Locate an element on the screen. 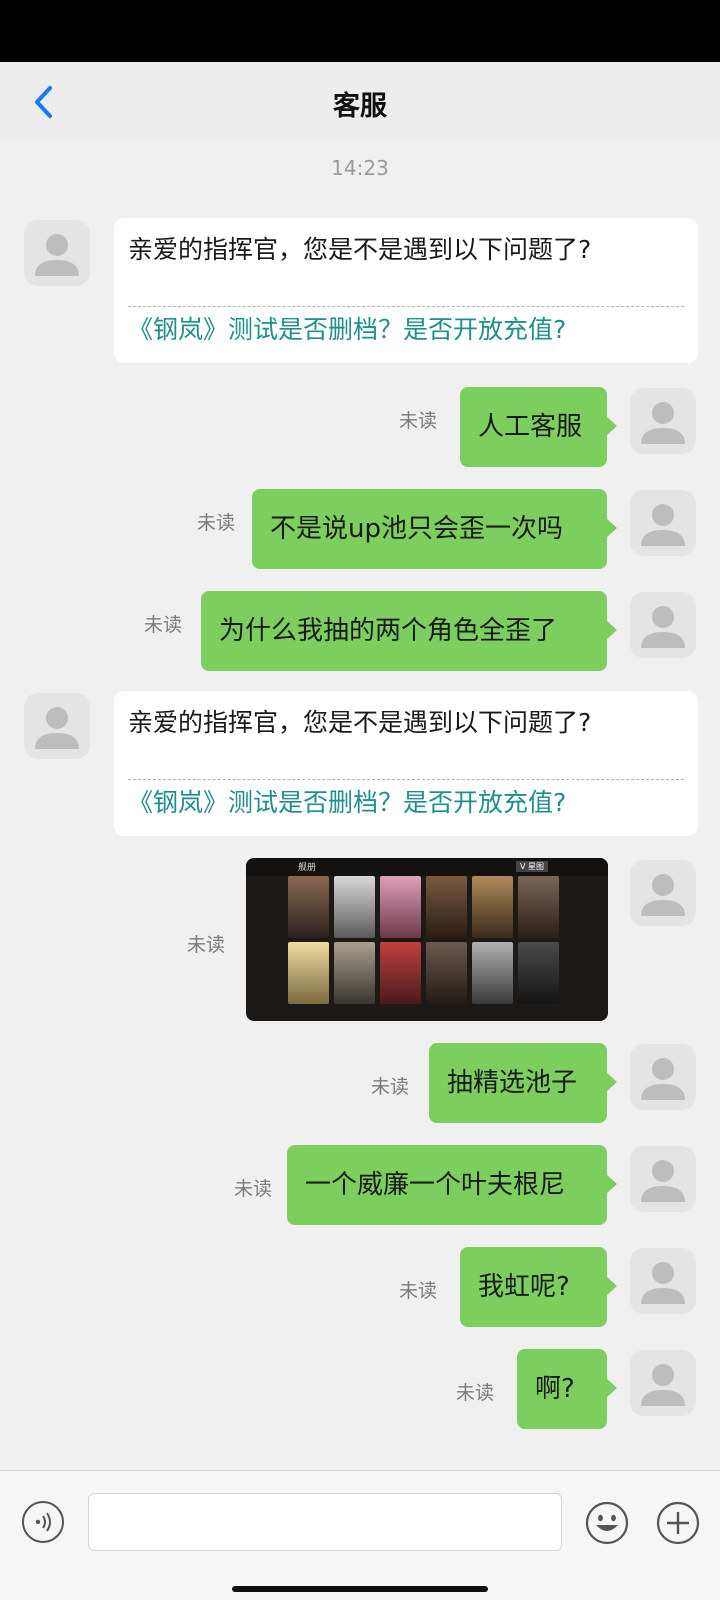 The height and width of the screenshot is (1600, 720). outgoing-message: 人工客服 is located at coordinates (538, 427).